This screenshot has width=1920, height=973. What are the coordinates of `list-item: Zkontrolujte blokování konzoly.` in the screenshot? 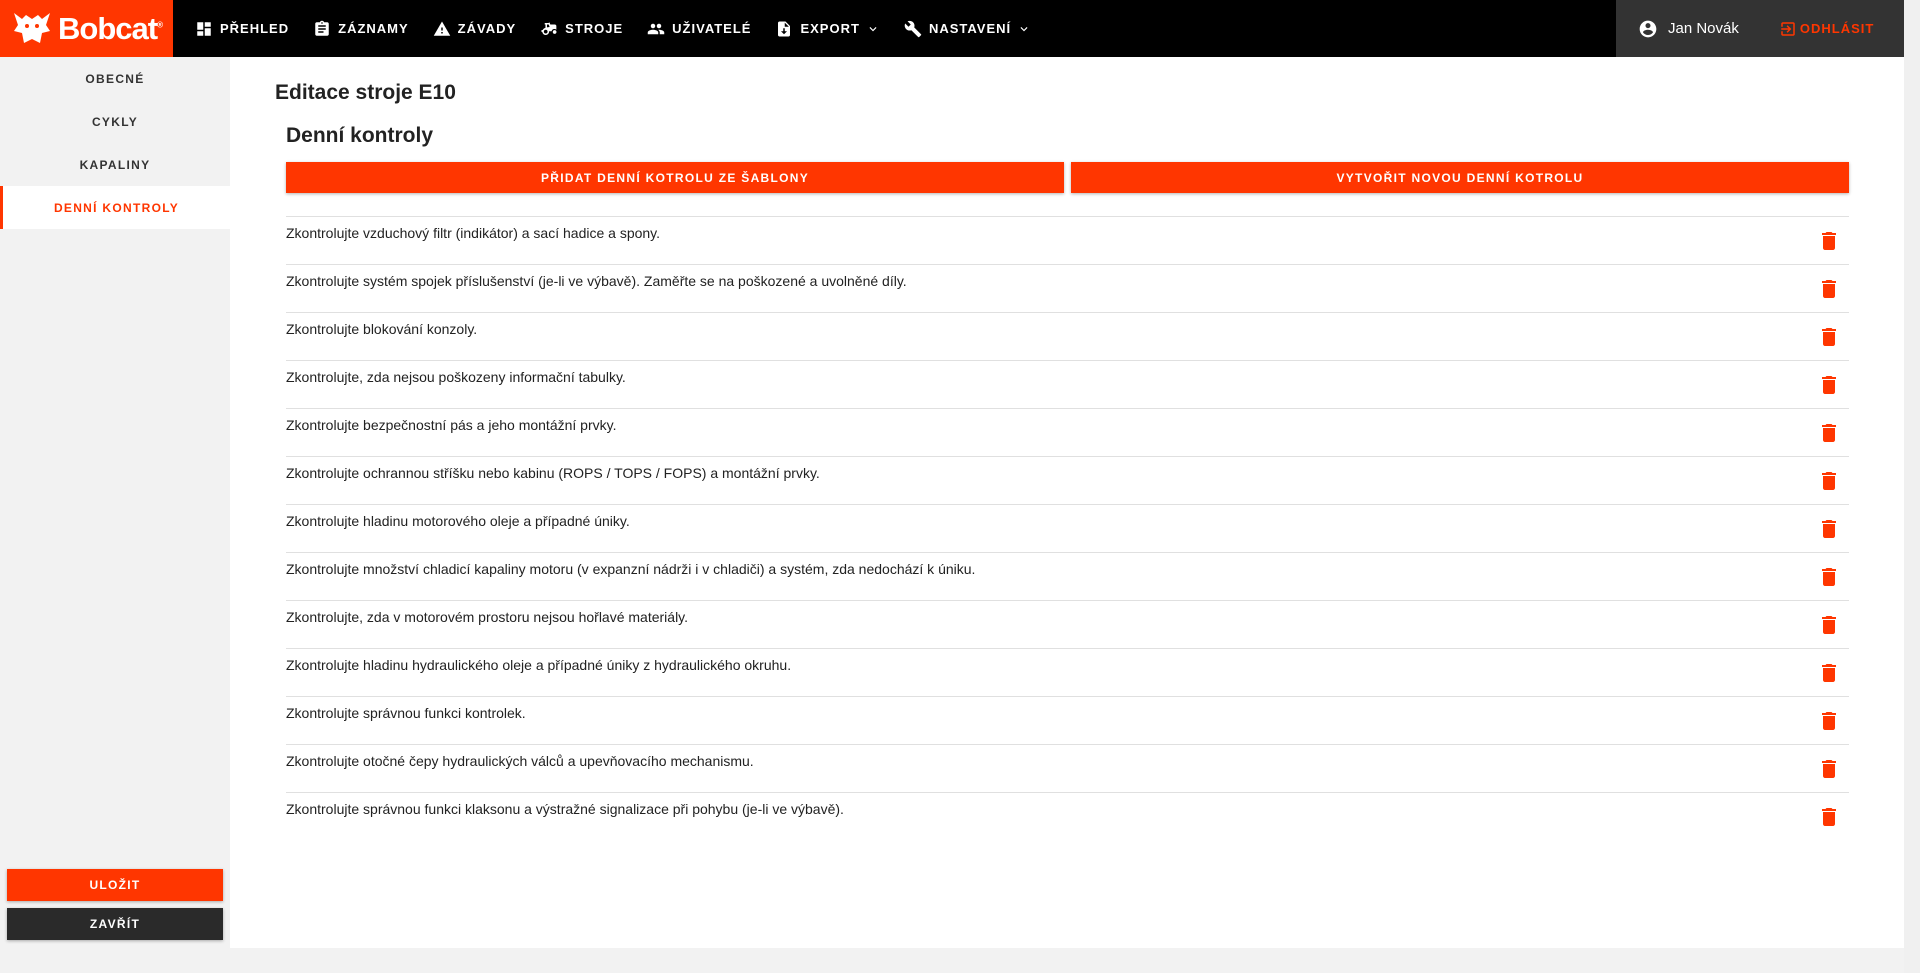 It's located at (1067, 336).